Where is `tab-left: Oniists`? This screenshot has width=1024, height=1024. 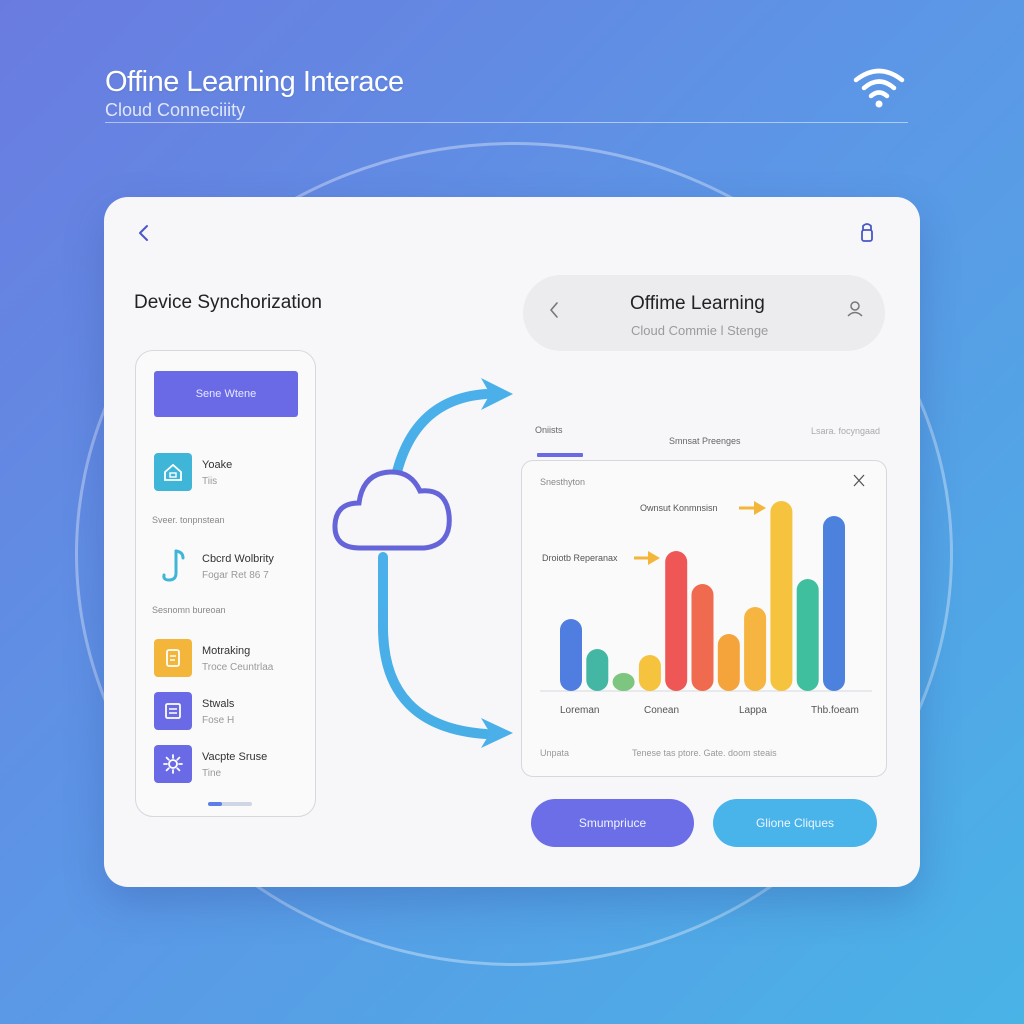 tab-left: Oniists is located at coordinates (549, 430).